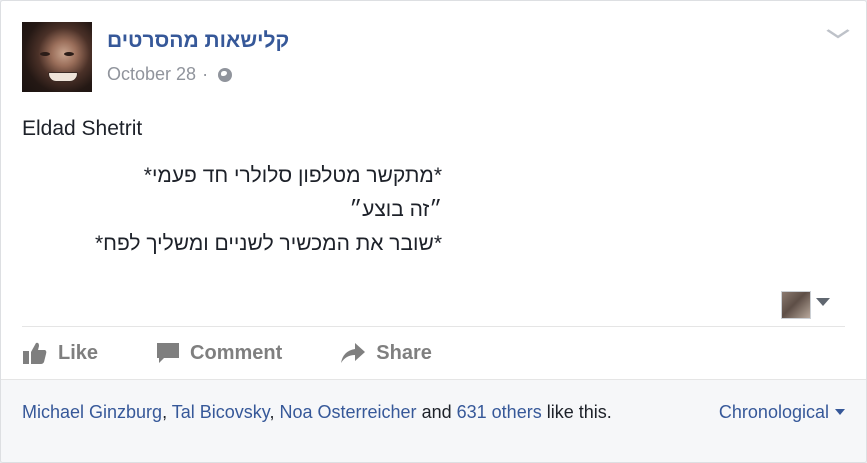 The image size is (867, 463). What do you see at coordinates (348, 412) in the screenshot?
I see `liker-link: Noa Osterreicher` at bounding box center [348, 412].